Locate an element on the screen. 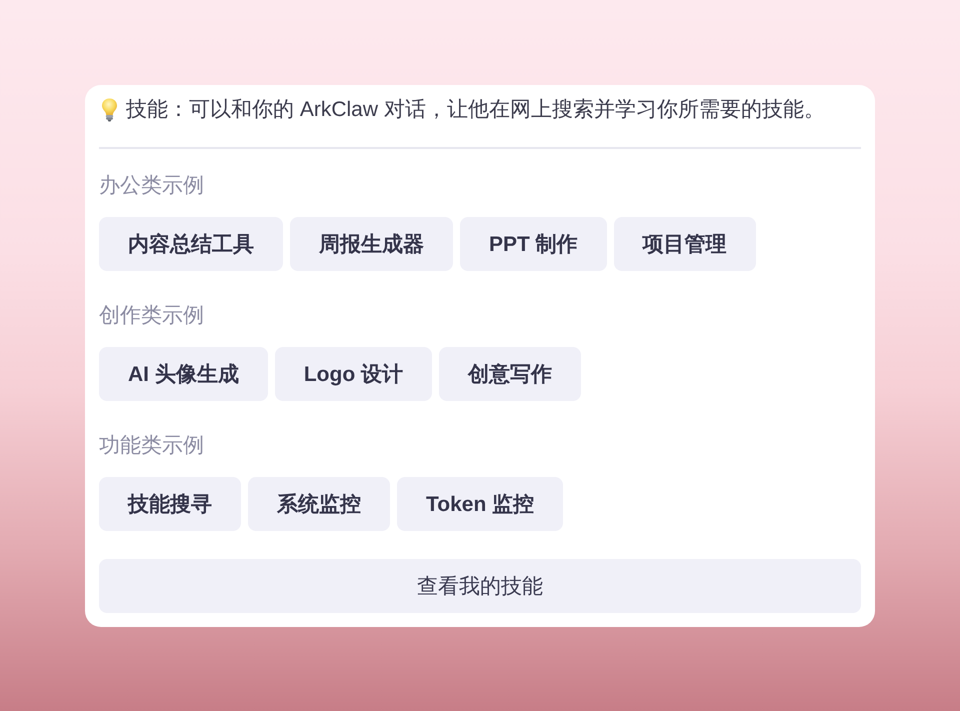 The width and height of the screenshot is (960, 711). skill-example-button: 内容总结工具 is located at coordinates (191, 244).